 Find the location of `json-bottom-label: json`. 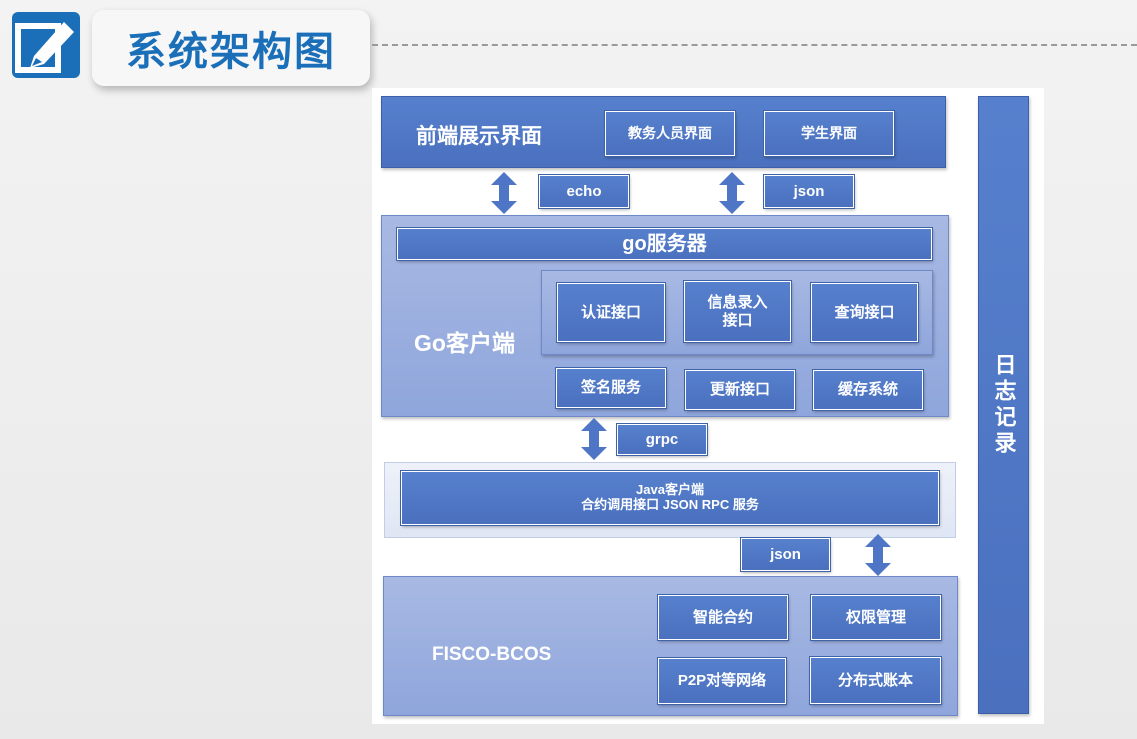

json-bottom-label: json is located at coordinates (785, 554).